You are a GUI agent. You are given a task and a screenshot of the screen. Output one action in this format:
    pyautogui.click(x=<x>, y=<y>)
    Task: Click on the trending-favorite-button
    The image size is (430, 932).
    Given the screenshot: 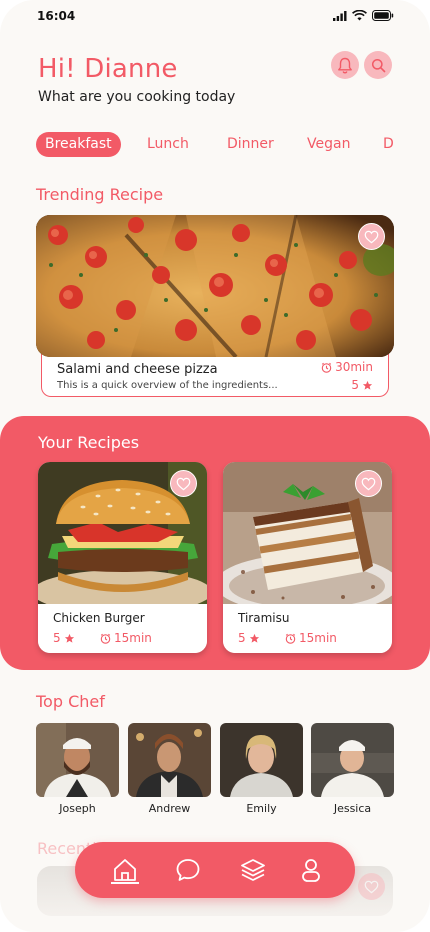 What is the action you would take?
    pyautogui.click(x=371, y=236)
    